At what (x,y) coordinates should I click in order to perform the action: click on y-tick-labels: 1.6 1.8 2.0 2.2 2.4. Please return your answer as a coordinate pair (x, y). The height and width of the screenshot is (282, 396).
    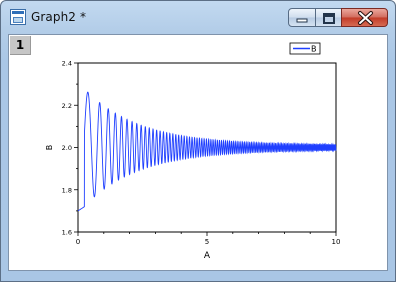
    Looking at the image, I should click on (67, 148).